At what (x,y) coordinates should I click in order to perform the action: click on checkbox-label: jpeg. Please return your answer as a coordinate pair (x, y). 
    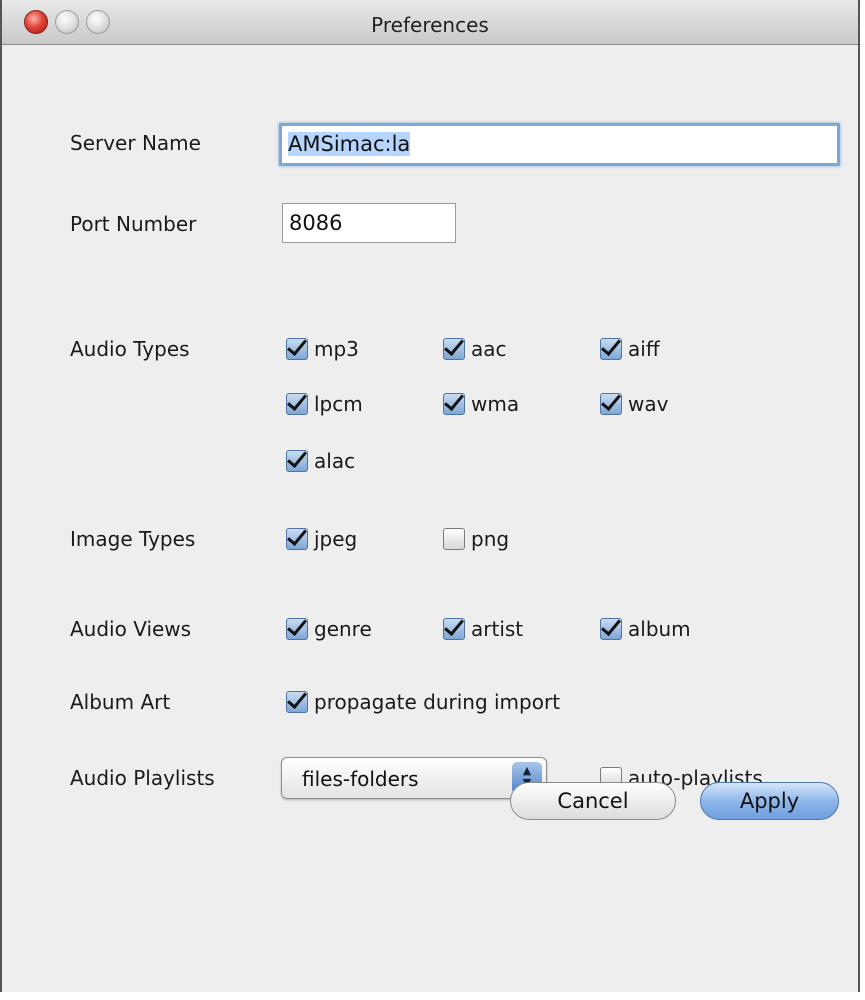
    Looking at the image, I should click on (336, 539).